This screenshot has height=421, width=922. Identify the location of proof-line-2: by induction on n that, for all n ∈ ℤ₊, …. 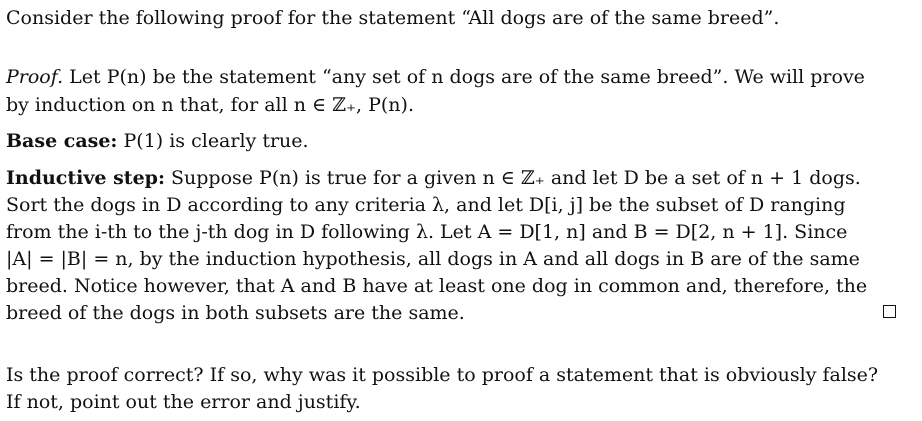
(210, 105).